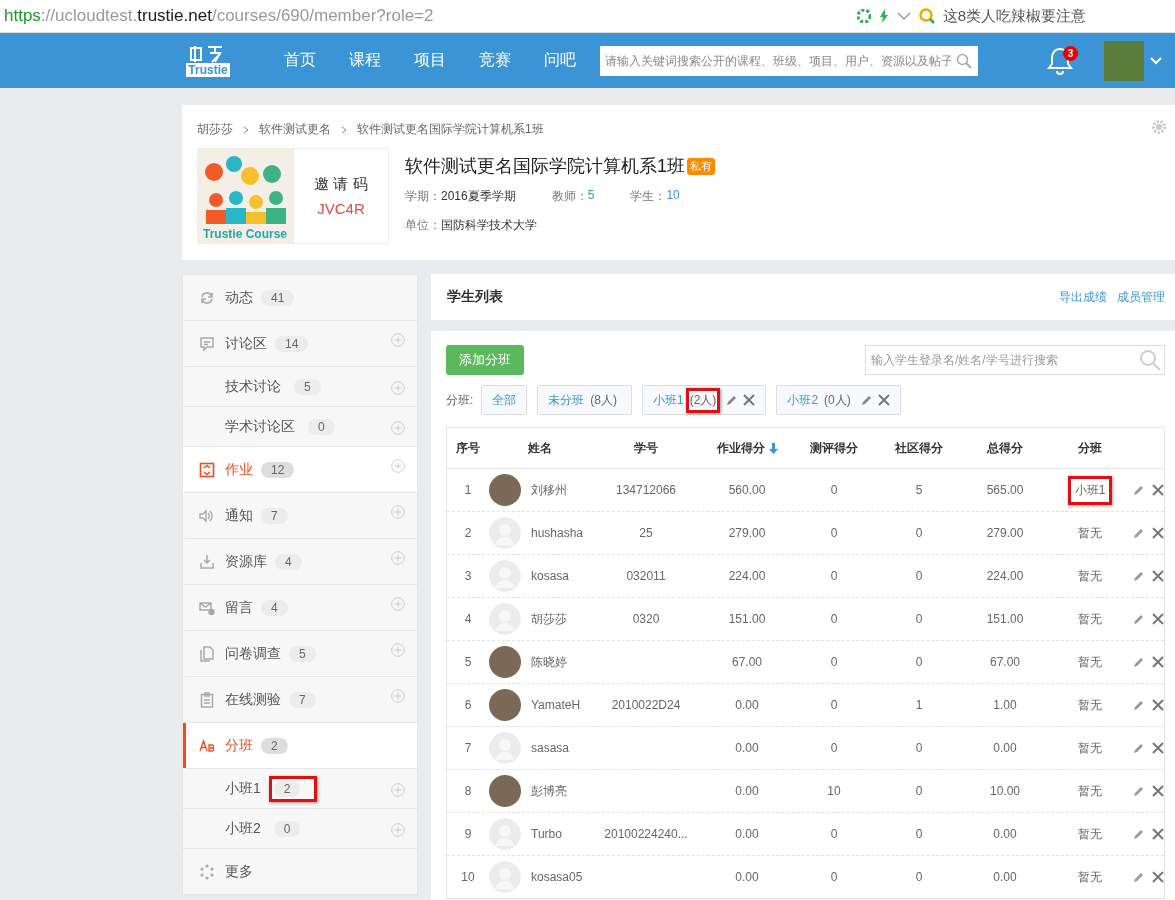 This screenshot has width=1175, height=900. What do you see at coordinates (295, 129) in the screenshot?
I see `breadcrumb-link: 软件测试更名` at bounding box center [295, 129].